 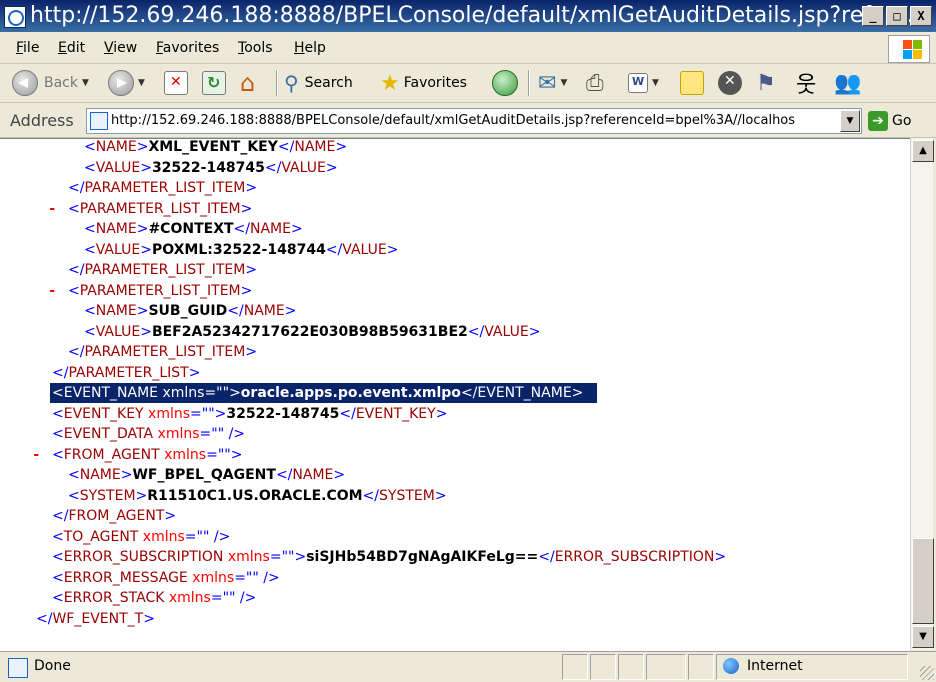 I want to click on internet-globe-icon, so click(x=731, y=666).